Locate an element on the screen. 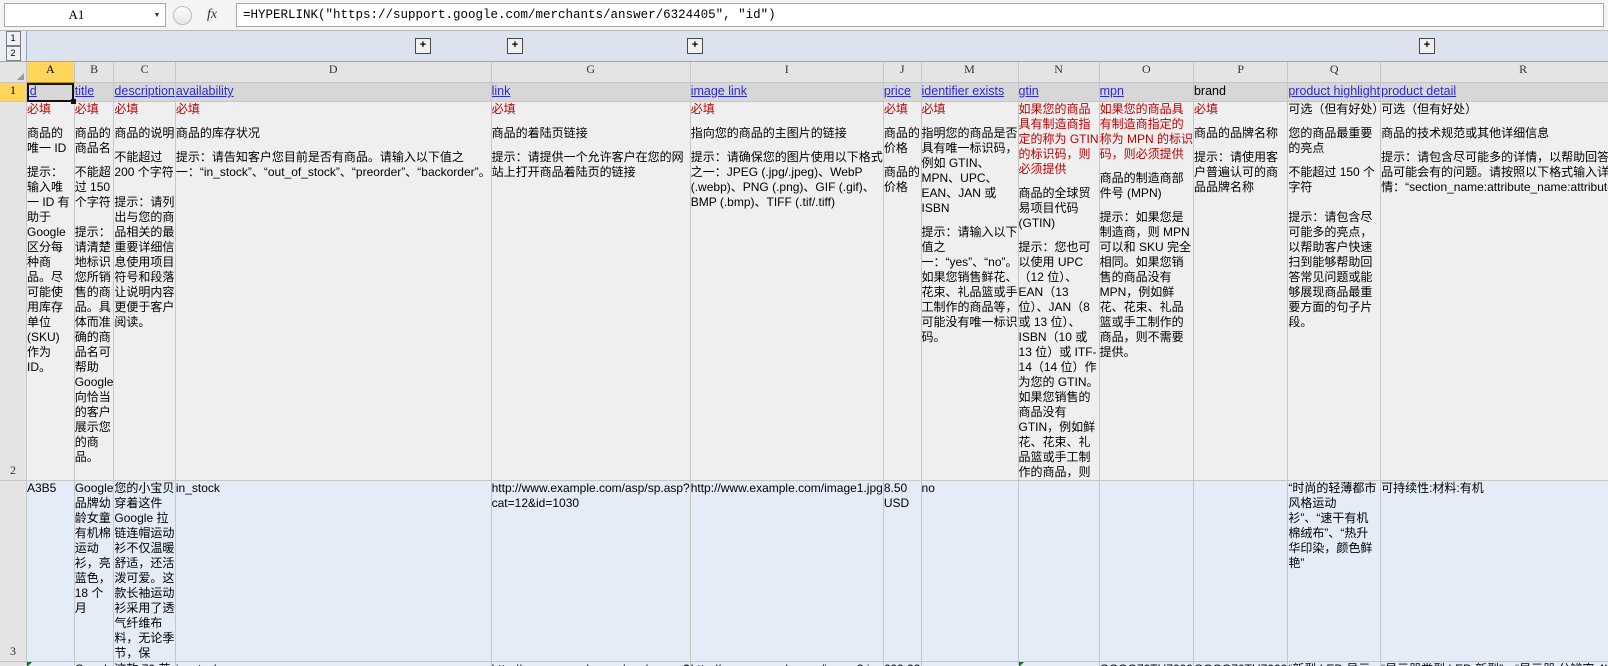 The width and height of the screenshot is (1608, 666). field-summary: 商品的价格 is located at coordinates (902, 141).